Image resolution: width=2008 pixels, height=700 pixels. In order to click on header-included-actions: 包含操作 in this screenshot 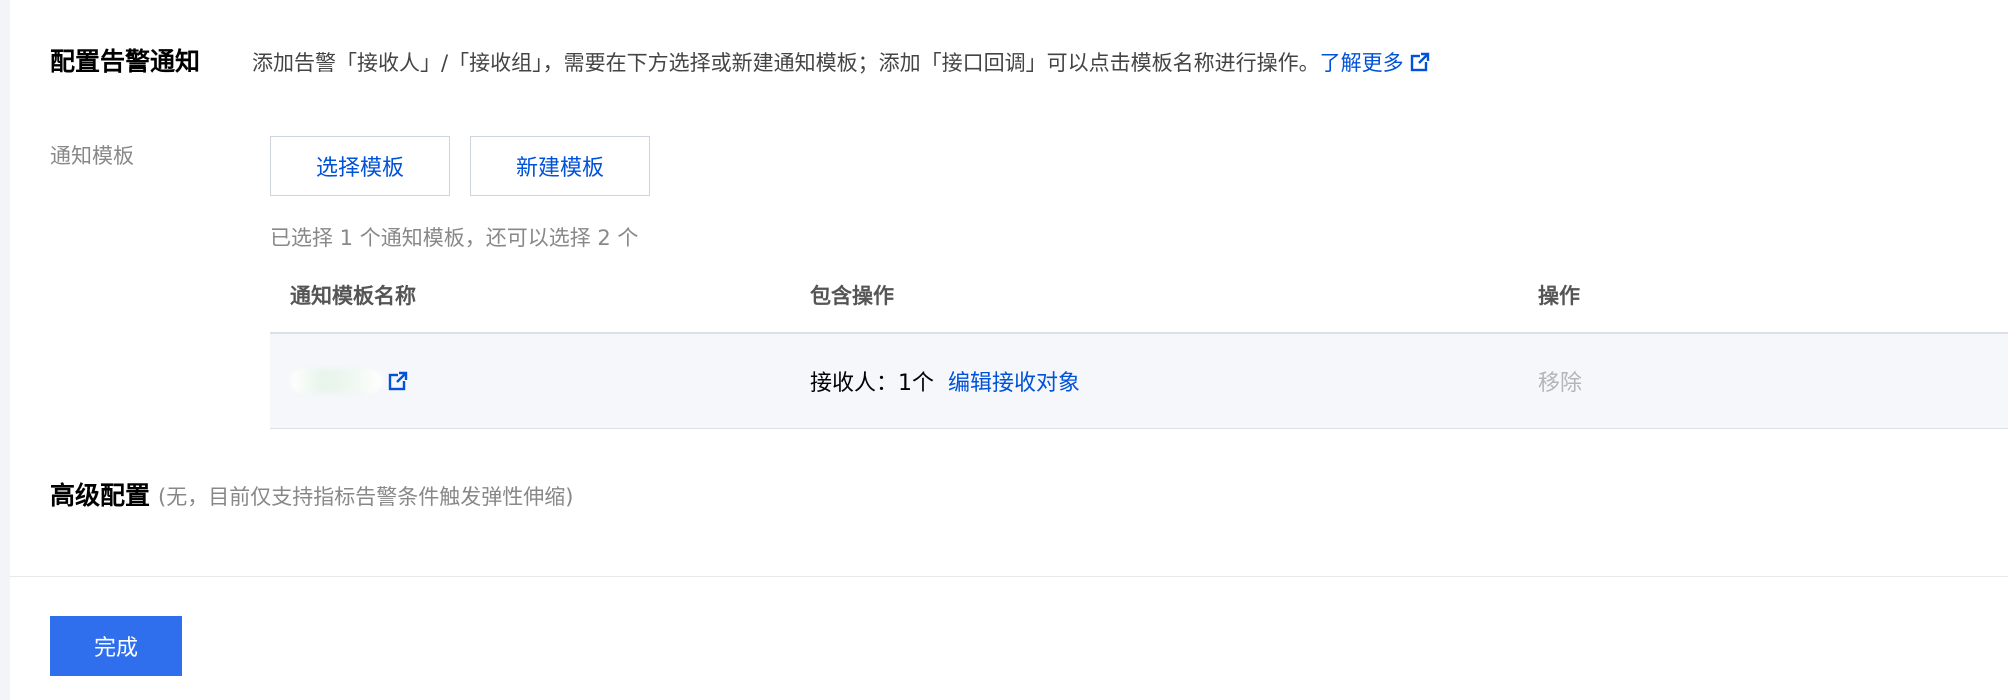, I will do `click(852, 296)`.